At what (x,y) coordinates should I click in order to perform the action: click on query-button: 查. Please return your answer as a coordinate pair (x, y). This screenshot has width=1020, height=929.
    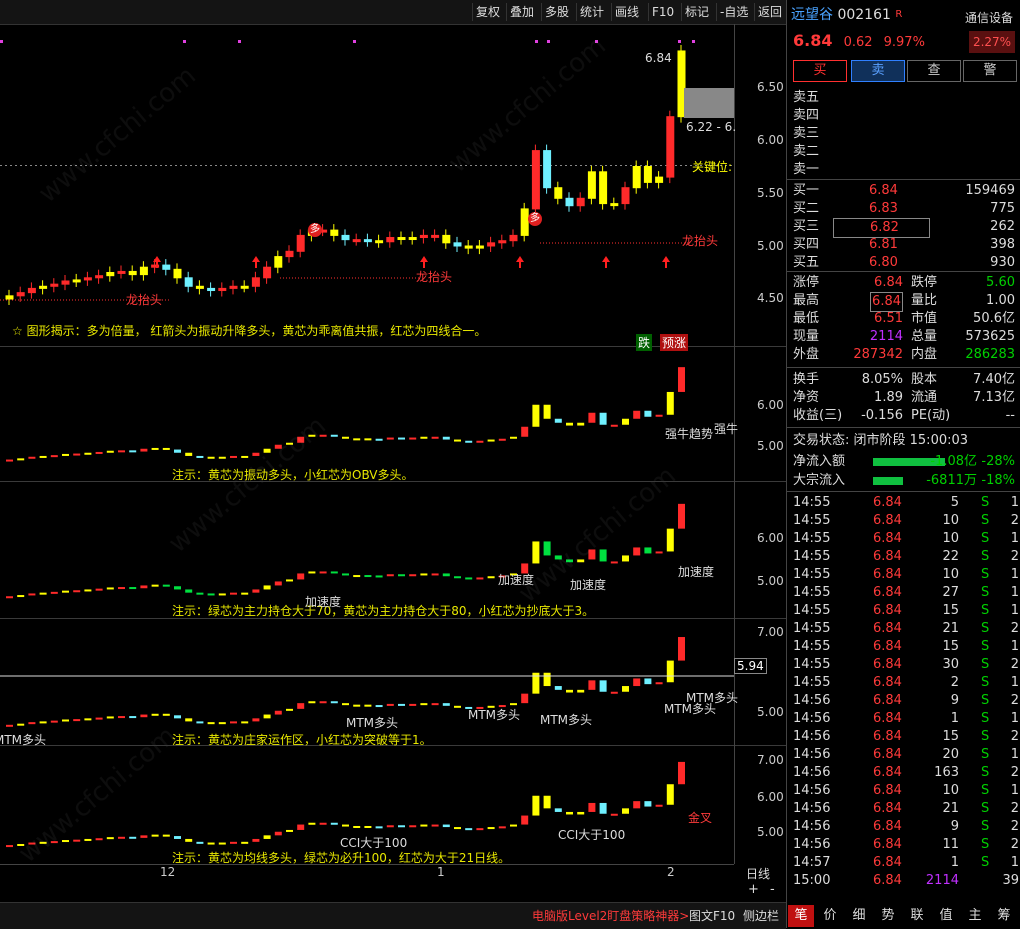
    Looking at the image, I should click on (934, 71).